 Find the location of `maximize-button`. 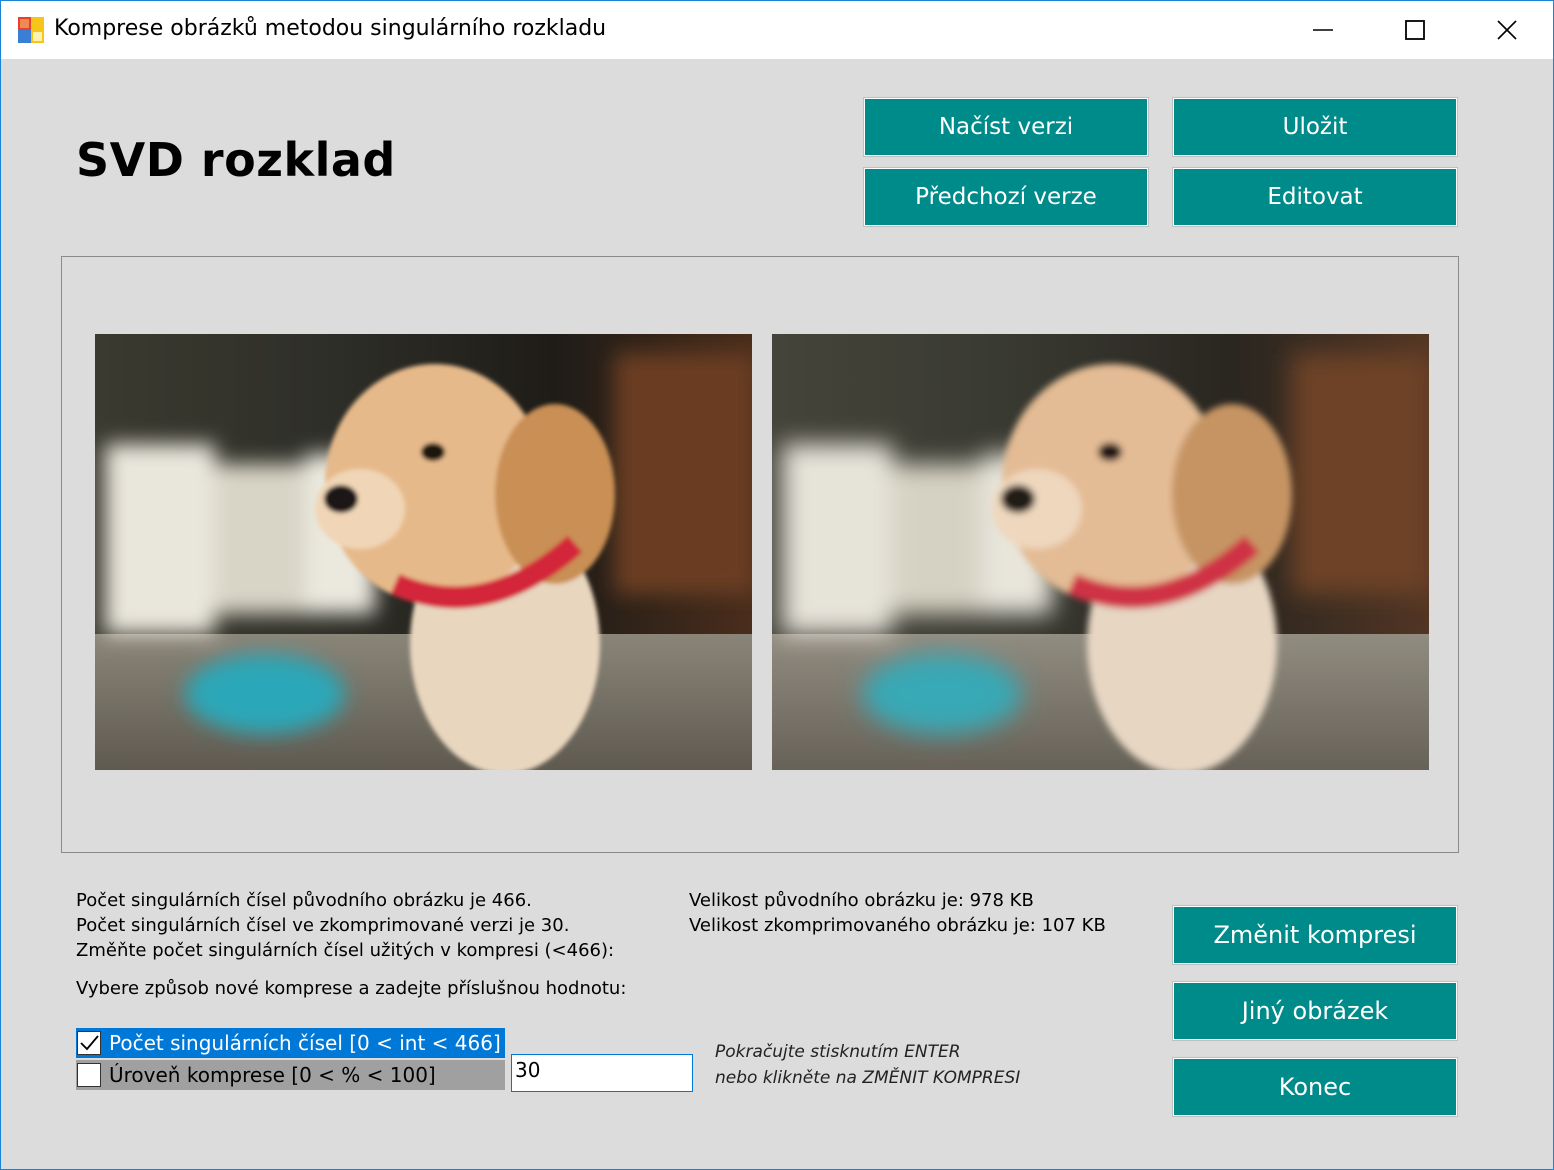

maximize-button is located at coordinates (1415, 30).